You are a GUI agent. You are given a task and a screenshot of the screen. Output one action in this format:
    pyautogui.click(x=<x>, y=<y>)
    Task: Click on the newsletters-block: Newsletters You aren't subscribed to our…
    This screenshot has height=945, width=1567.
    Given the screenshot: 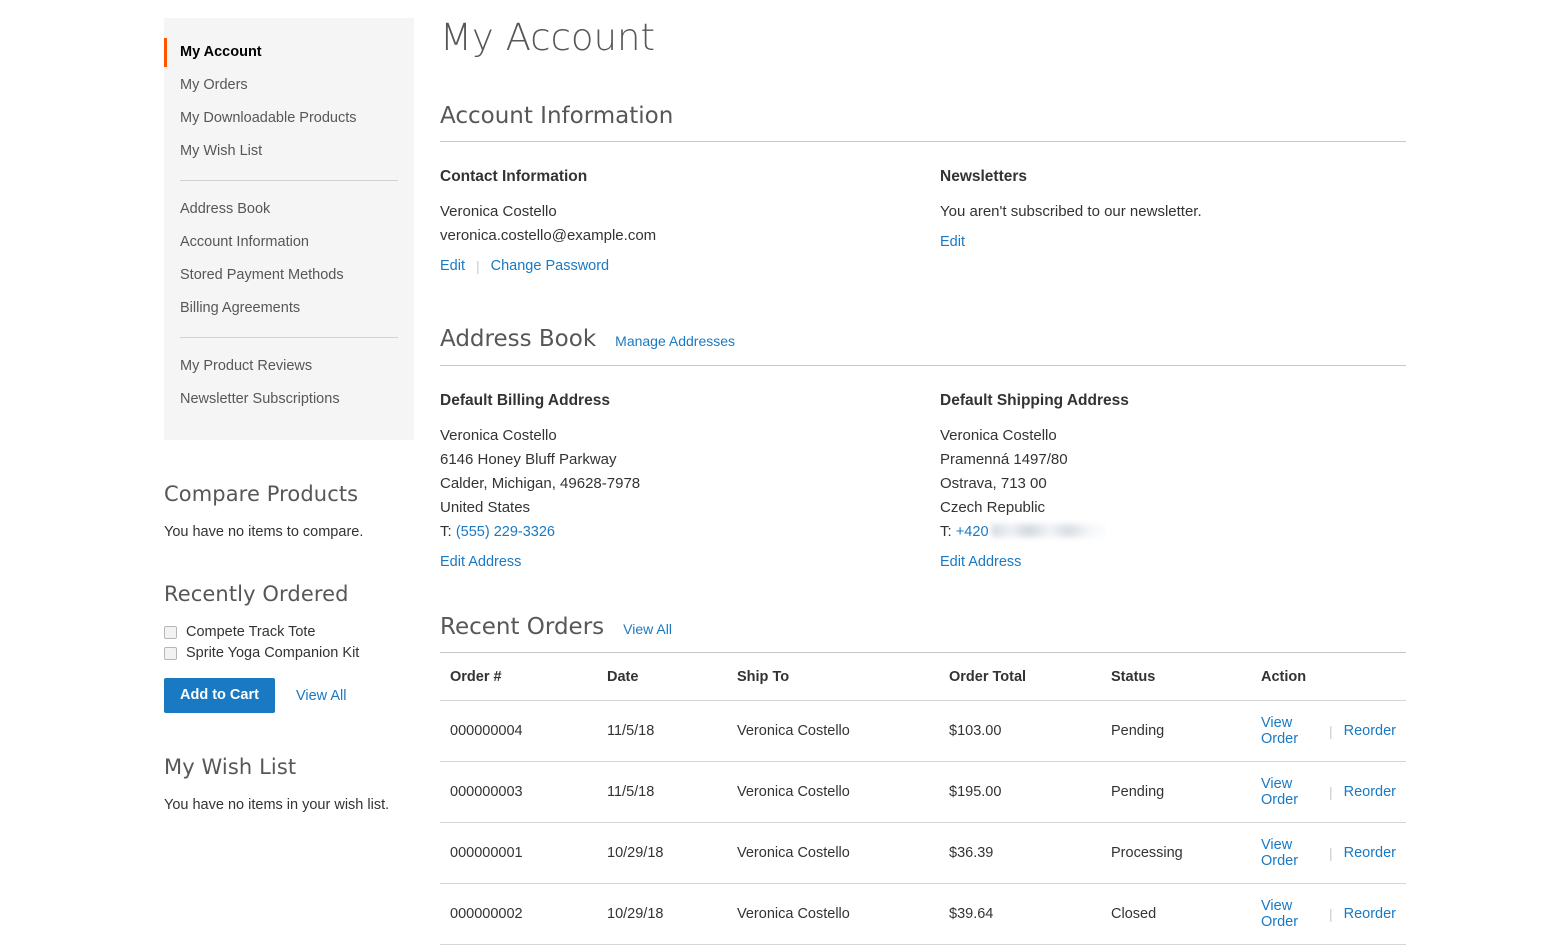 What is the action you would take?
    pyautogui.click(x=1173, y=221)
    